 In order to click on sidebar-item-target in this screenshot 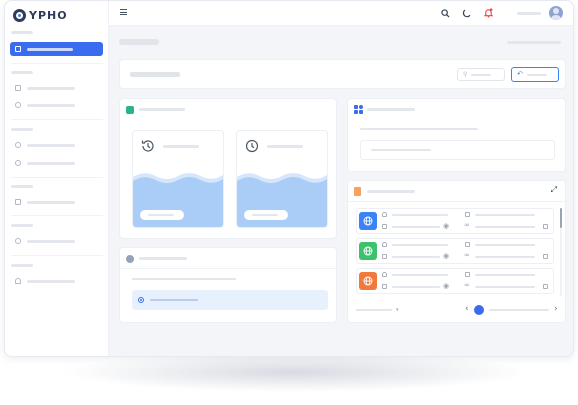, I will do `click(56, 145)`.